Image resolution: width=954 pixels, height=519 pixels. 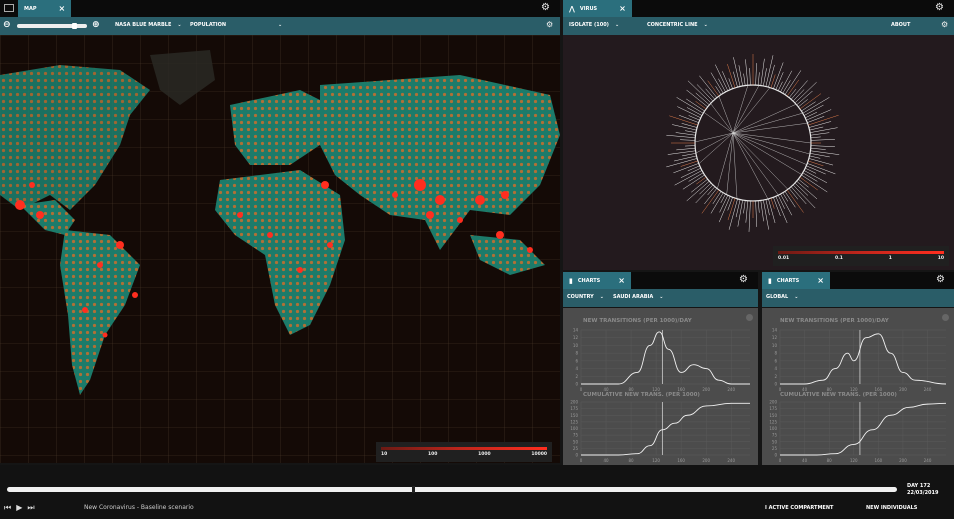 I want to click on scope-select-value: COUNTRY, so click(x=580, y=297).